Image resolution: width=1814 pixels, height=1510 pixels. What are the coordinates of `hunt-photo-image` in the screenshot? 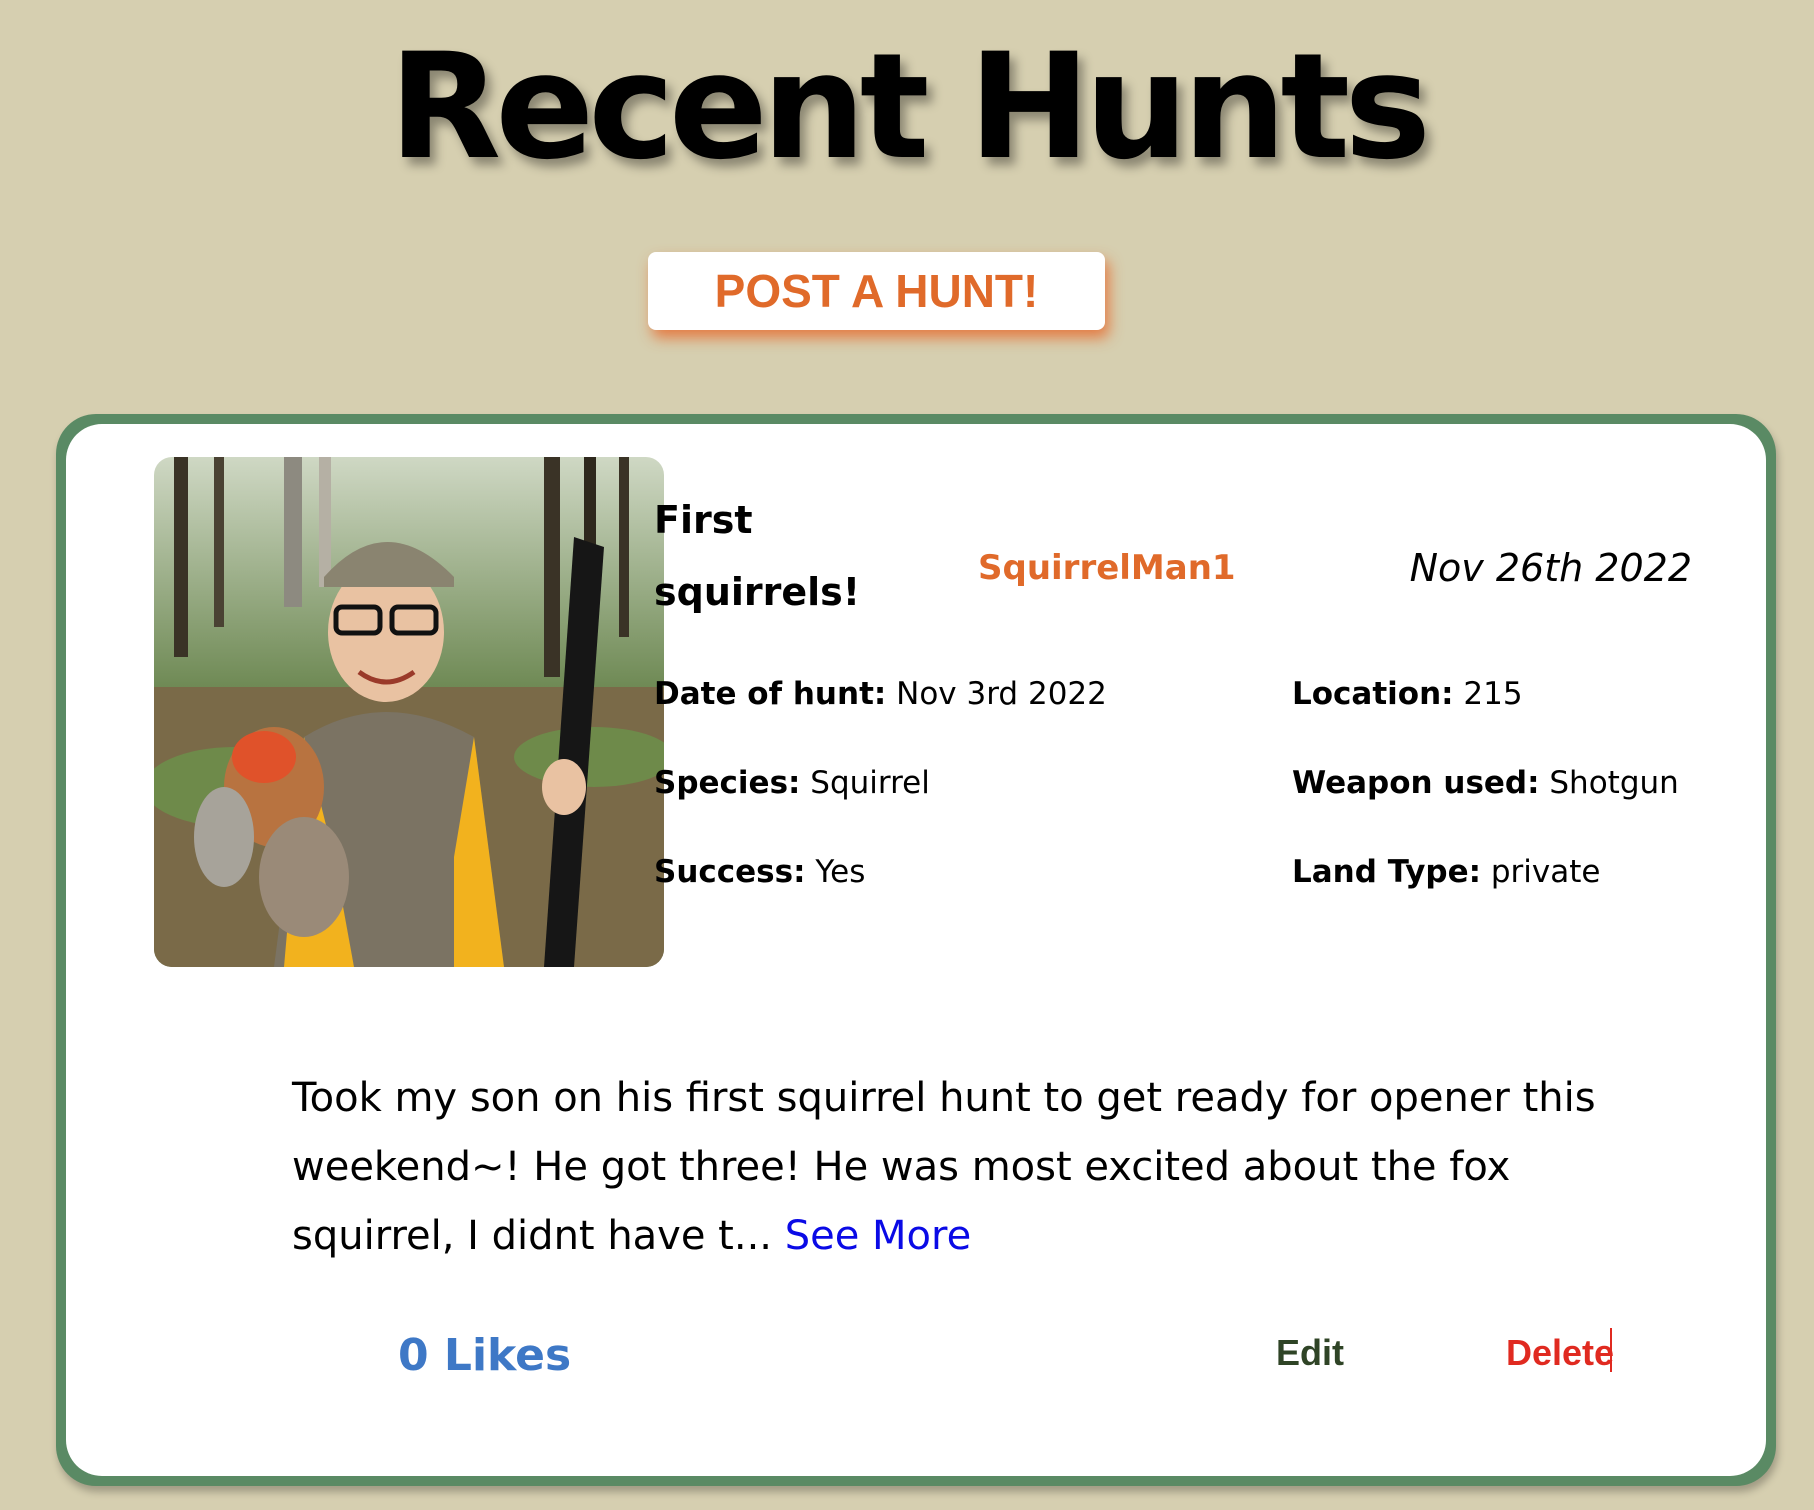 It's located at (409, 712).